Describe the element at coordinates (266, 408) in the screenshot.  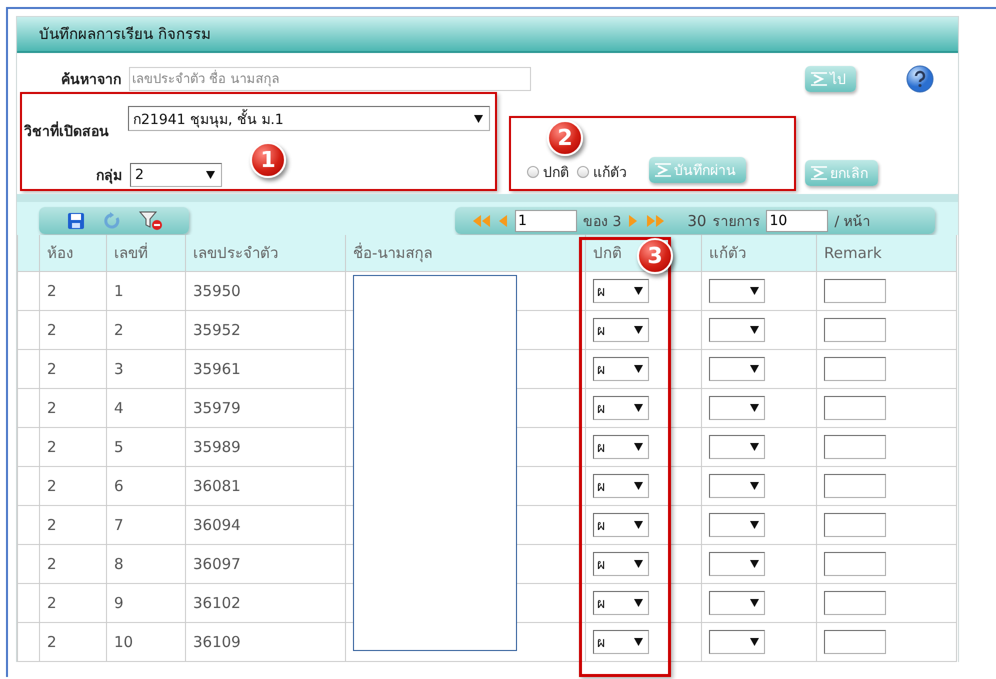
I see `table-cell: 35979` at that location.